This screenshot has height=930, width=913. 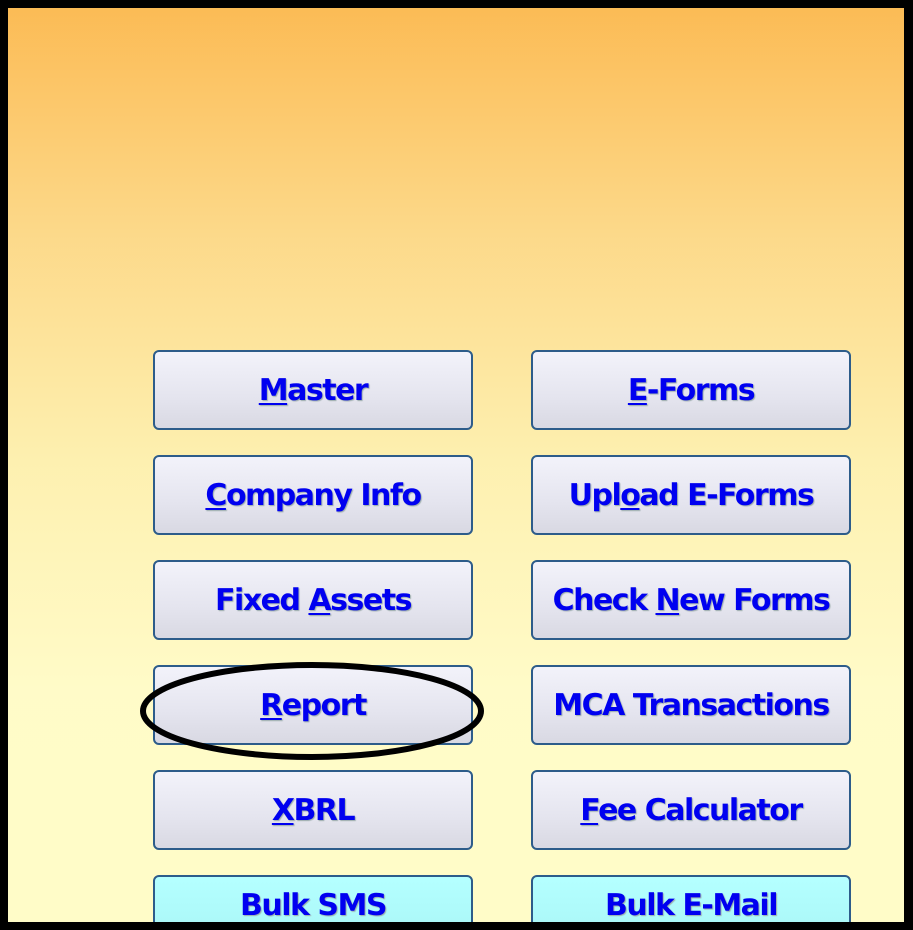 I want to click on menu-button: Bulk E-Mail, so click(x=691, y=898).